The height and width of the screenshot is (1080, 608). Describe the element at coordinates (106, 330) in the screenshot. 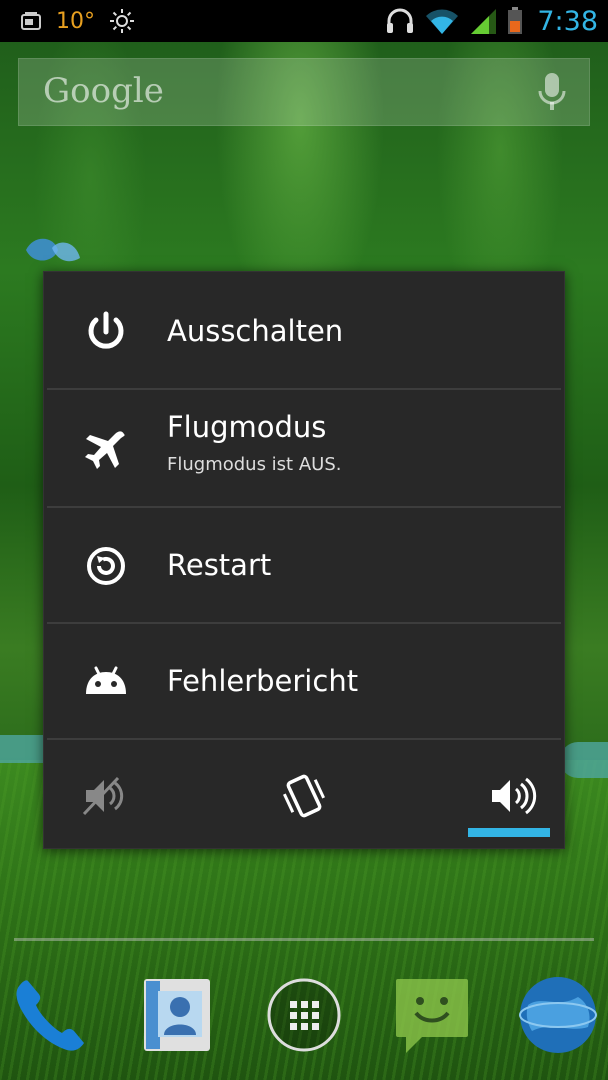

I see `power-icon` at that location.